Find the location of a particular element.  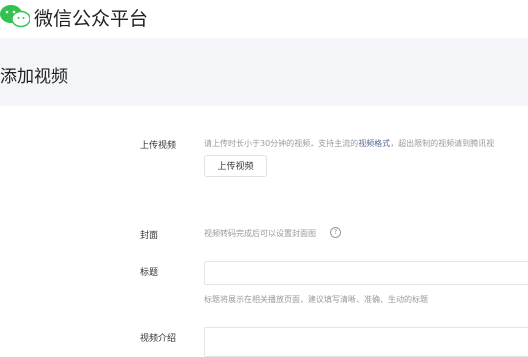

upload-video-button: 上传视频 is located at coordinates (235, 166).